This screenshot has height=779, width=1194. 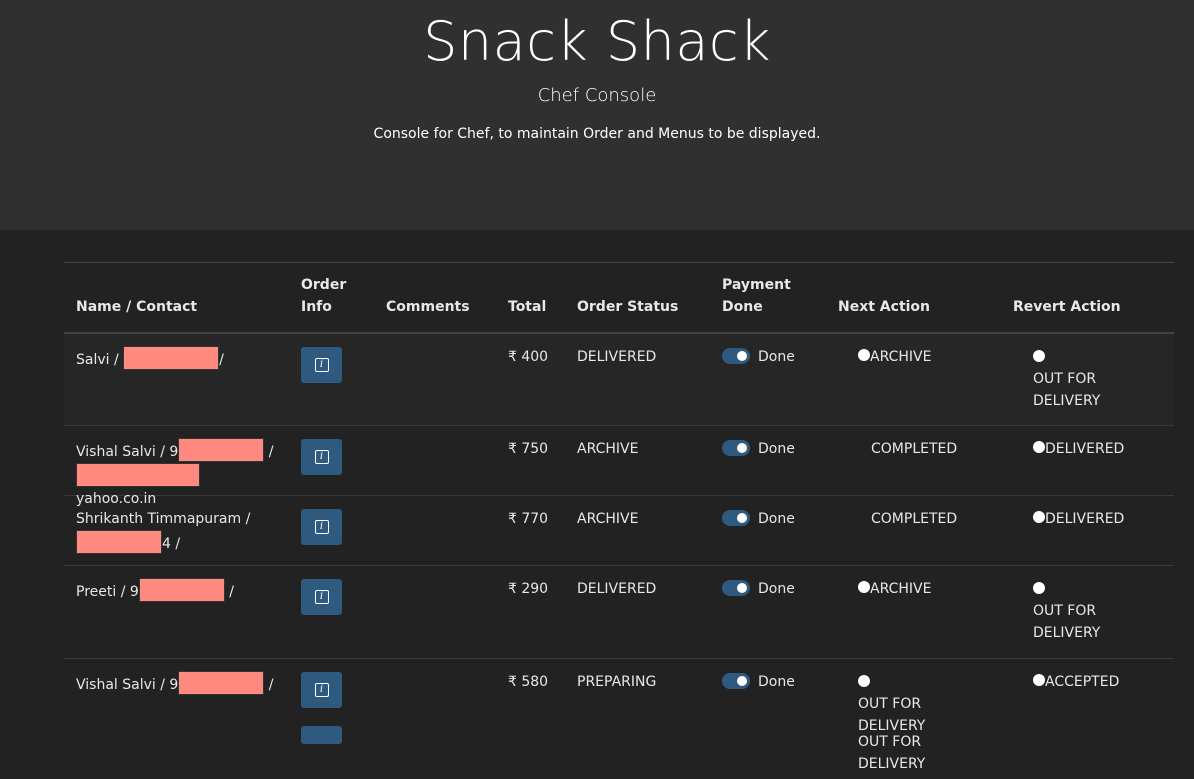 What do you see at coordinates (176, 379) in the screenshot?
I see `name-contact: Salvi / /` at bounding box center [176, 379].